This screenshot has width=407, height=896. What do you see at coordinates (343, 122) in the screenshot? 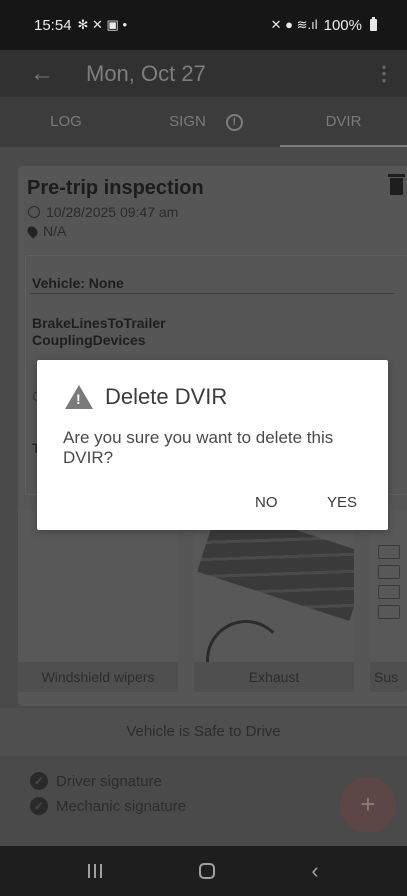
I see `tab-dvir: DVIR` at bounding box center [343, 122].